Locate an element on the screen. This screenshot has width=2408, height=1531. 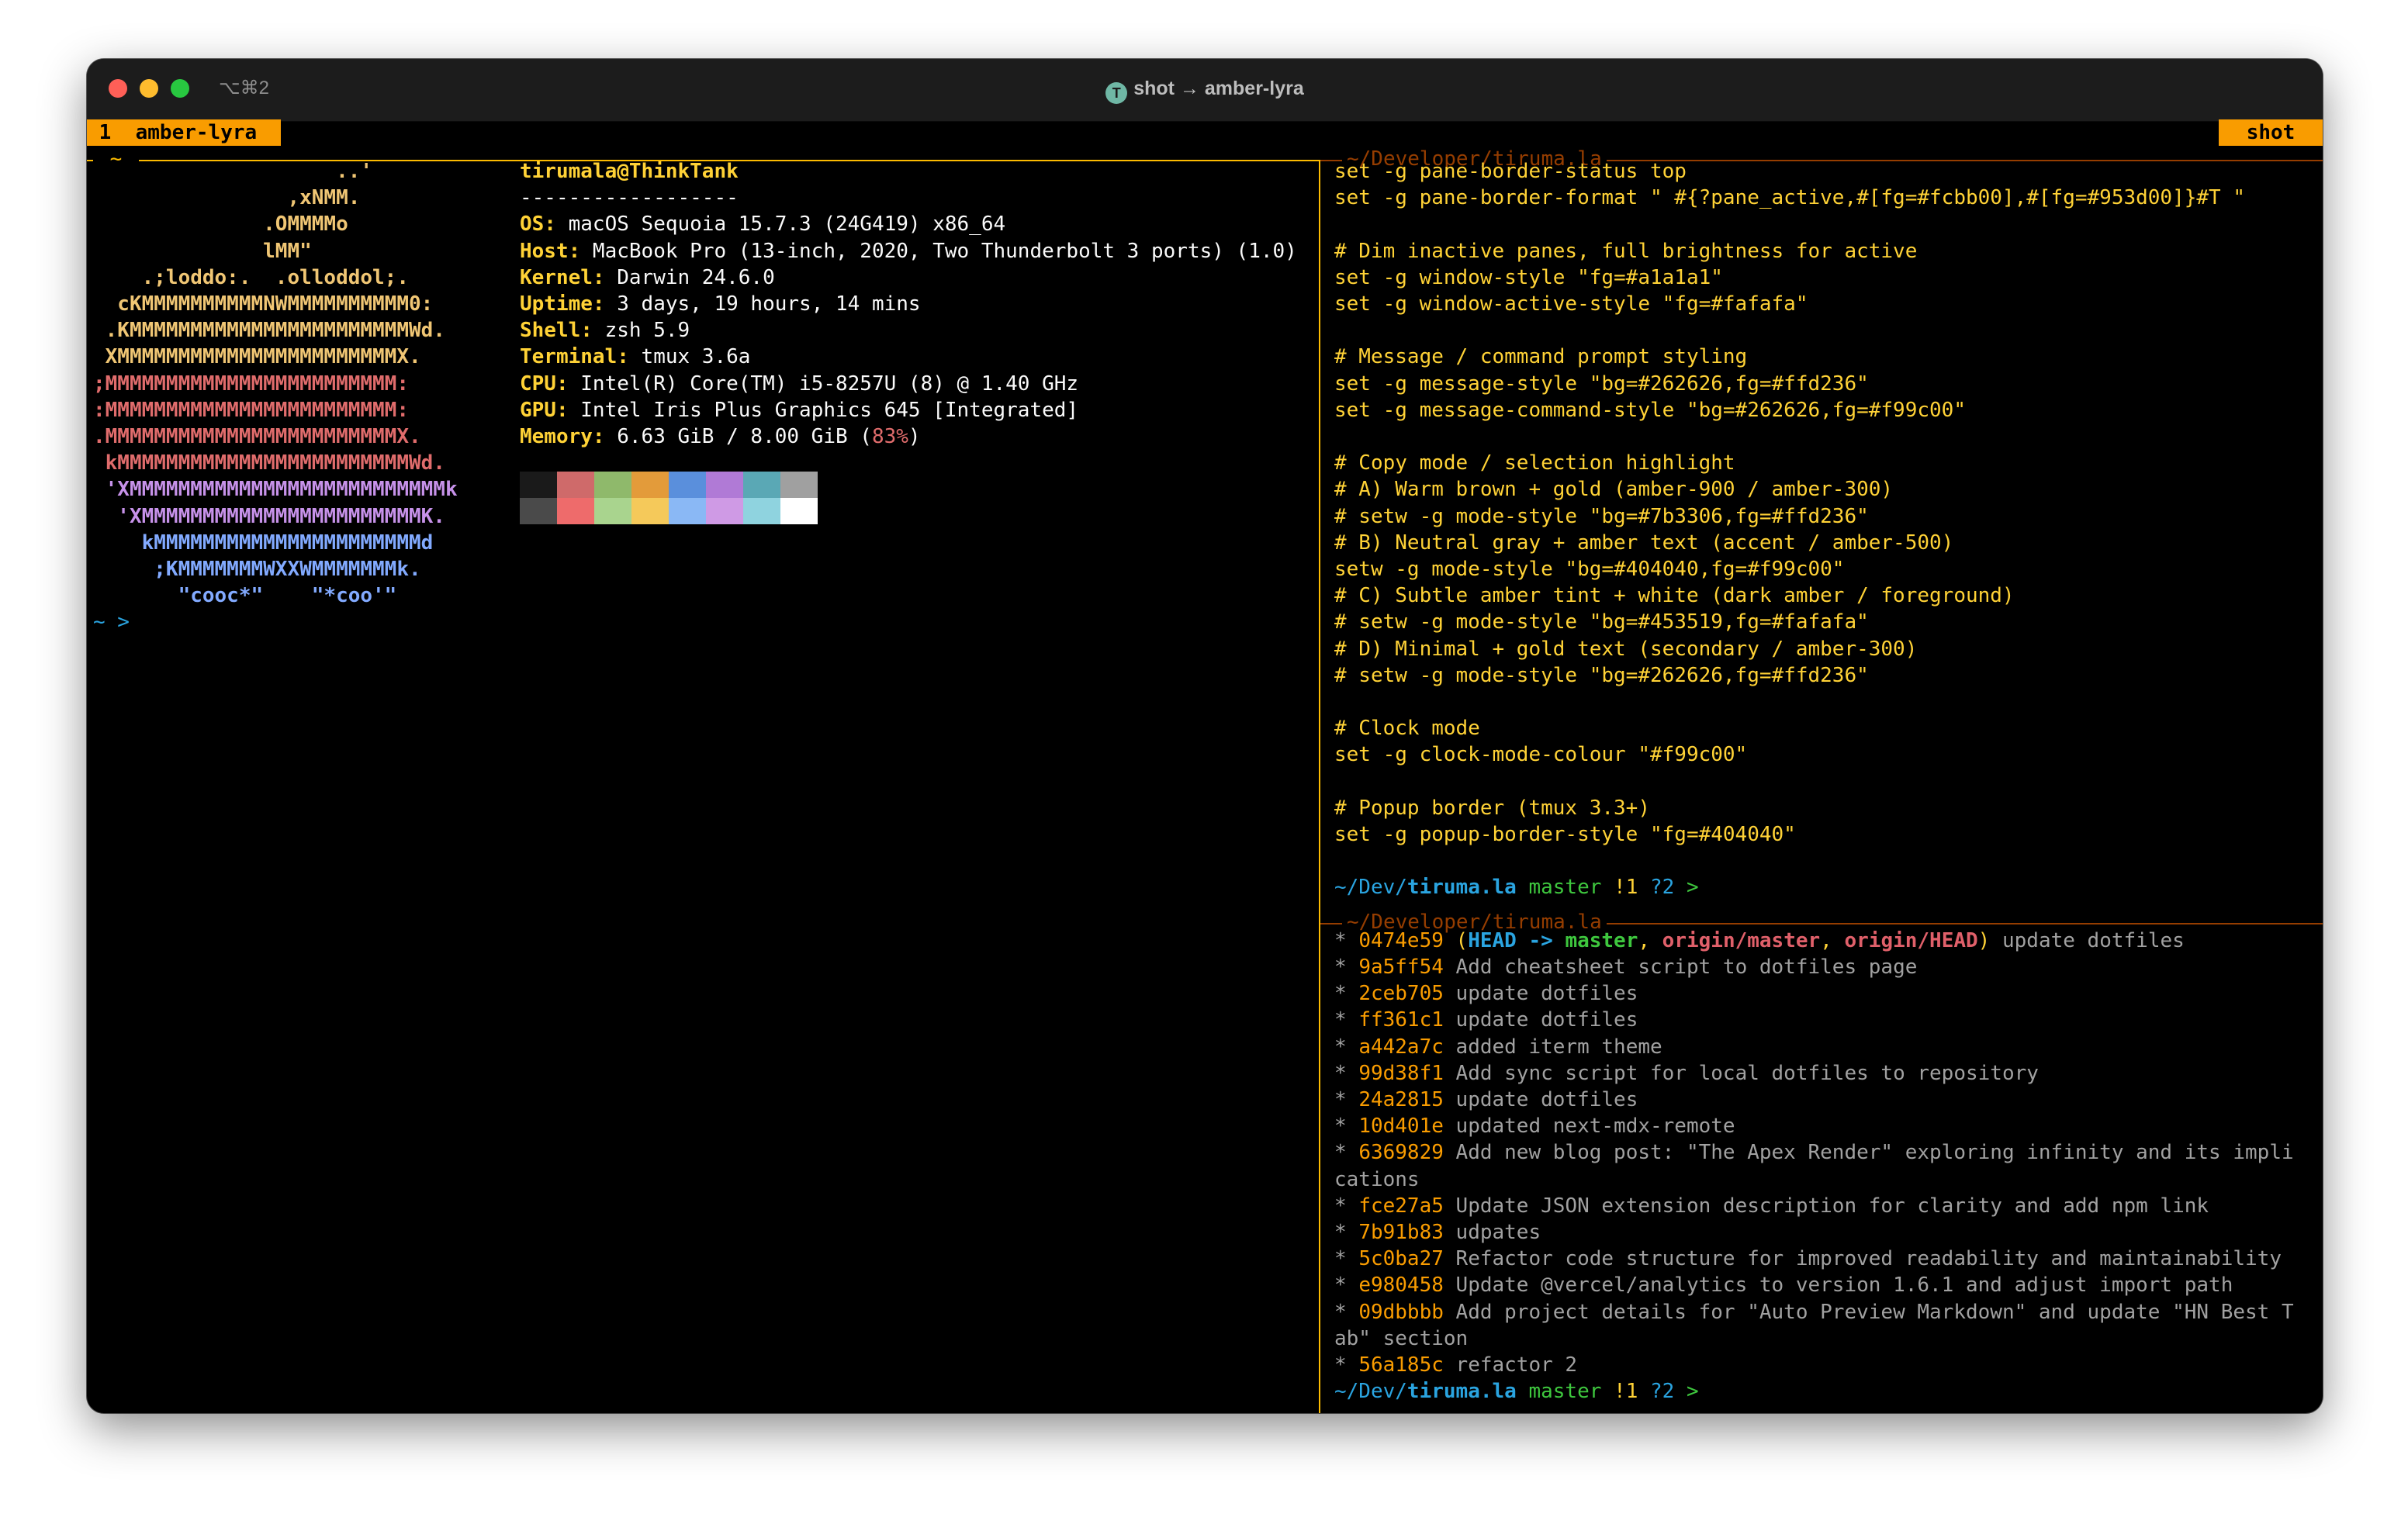
commit-hash: 10d401e is located at coordinates (1401, 1127).